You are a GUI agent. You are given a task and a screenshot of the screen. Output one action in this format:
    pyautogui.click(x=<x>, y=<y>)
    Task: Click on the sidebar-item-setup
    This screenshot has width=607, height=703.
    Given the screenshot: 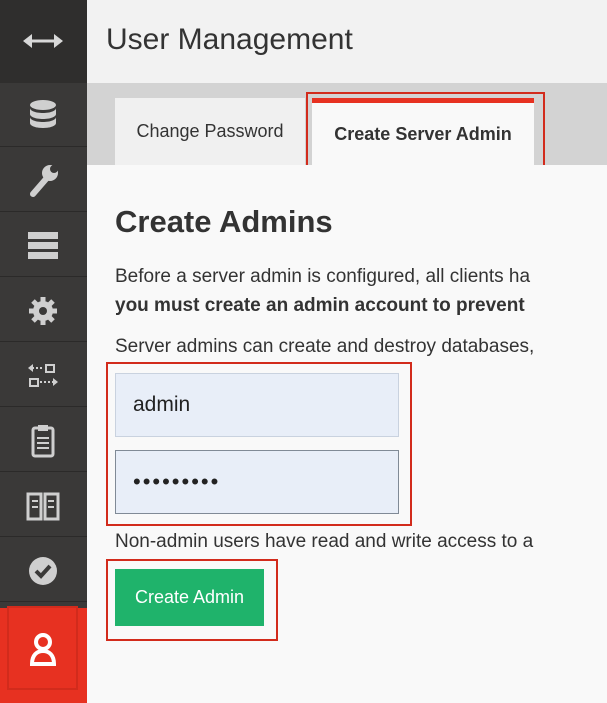 What is the action you would take?
    pyautogui.click(x=43, y=180)
    